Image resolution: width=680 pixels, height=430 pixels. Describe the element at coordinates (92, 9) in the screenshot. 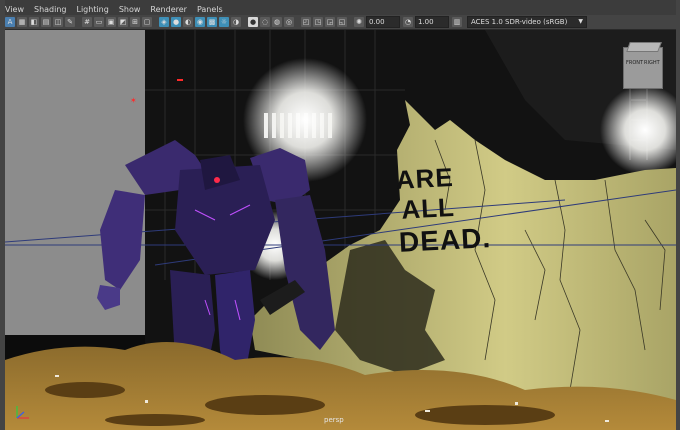

I see `menu-lighting: Lighting` at that location.